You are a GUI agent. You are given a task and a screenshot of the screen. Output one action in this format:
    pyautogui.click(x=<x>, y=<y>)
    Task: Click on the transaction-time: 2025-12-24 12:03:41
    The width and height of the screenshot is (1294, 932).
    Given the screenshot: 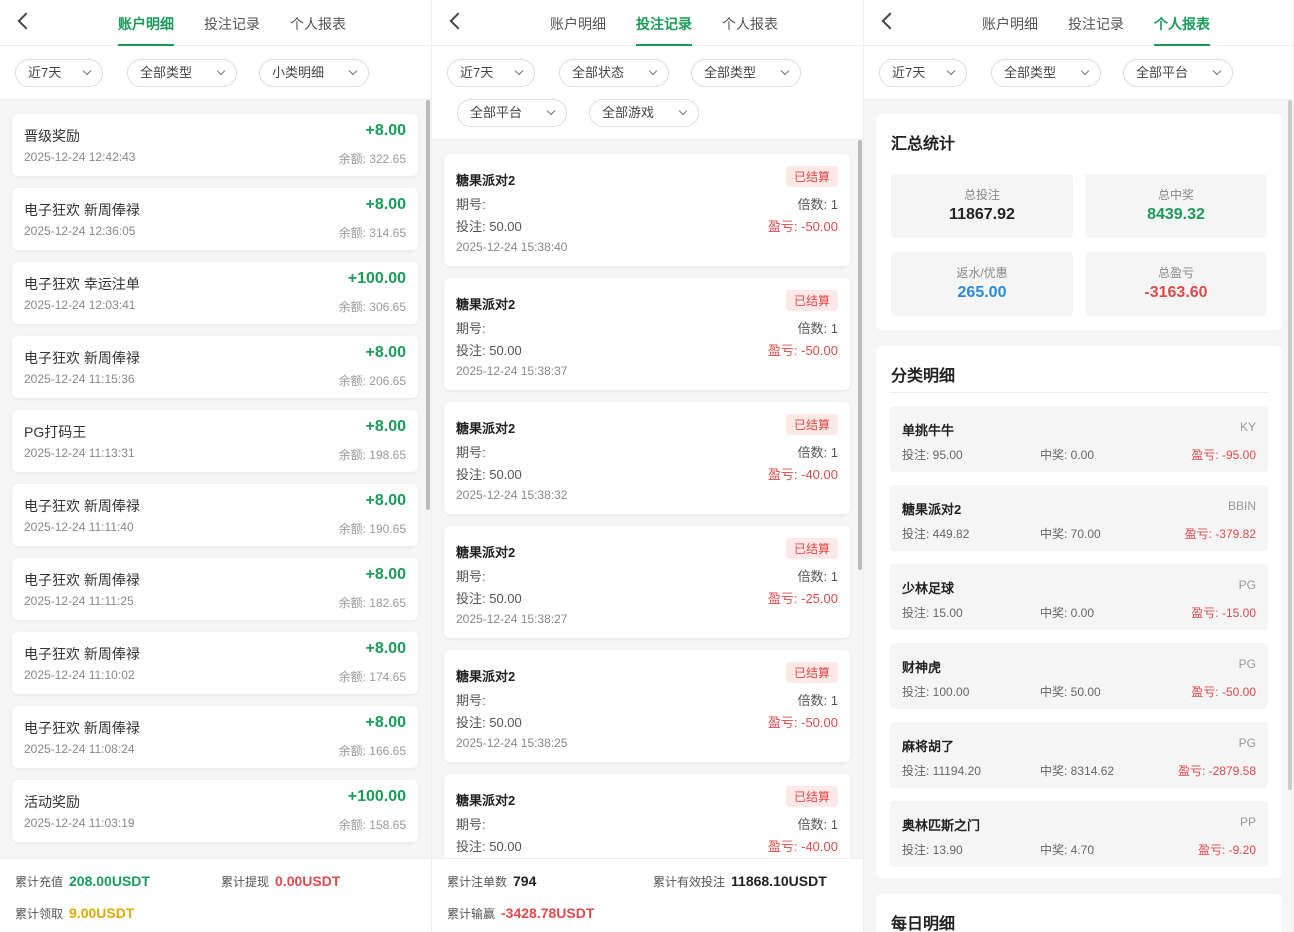 What is the action you would take?
    pyautogui.click(x=80, y=305)
    